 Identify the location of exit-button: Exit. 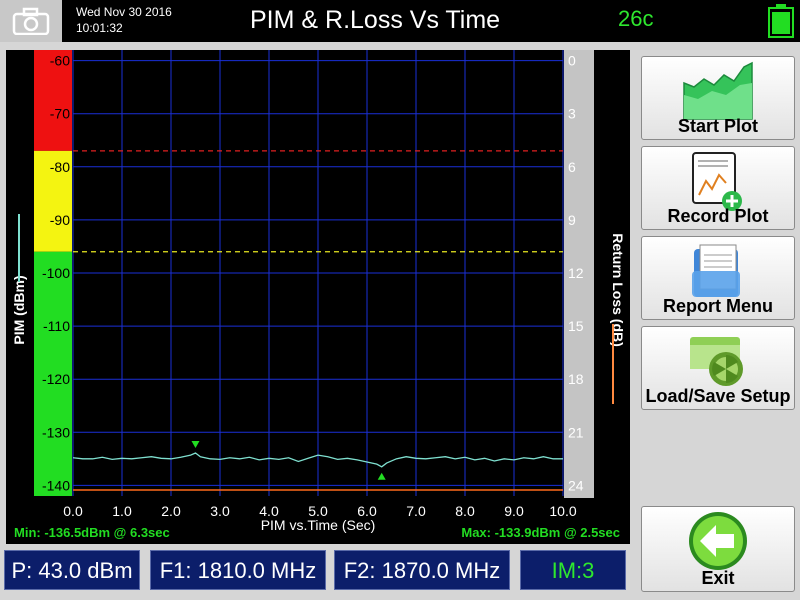
(718, 549).